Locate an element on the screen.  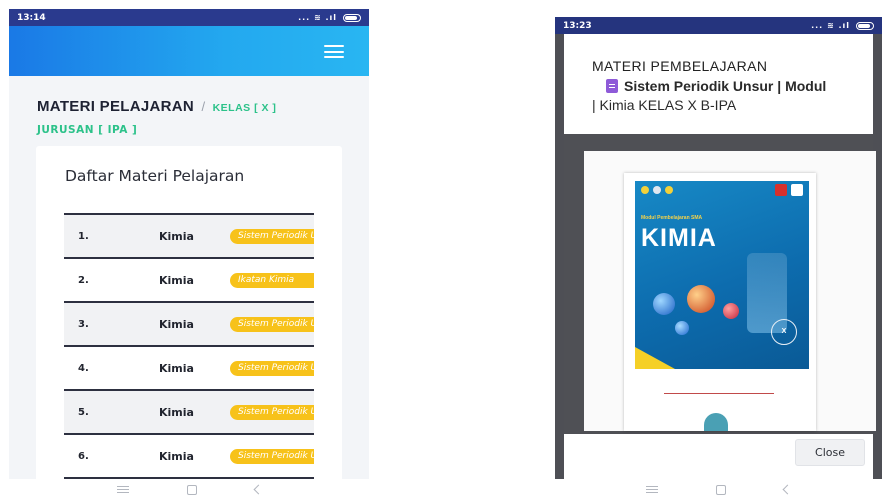
status-time: 13:14 is located at coordinates (31, 17).